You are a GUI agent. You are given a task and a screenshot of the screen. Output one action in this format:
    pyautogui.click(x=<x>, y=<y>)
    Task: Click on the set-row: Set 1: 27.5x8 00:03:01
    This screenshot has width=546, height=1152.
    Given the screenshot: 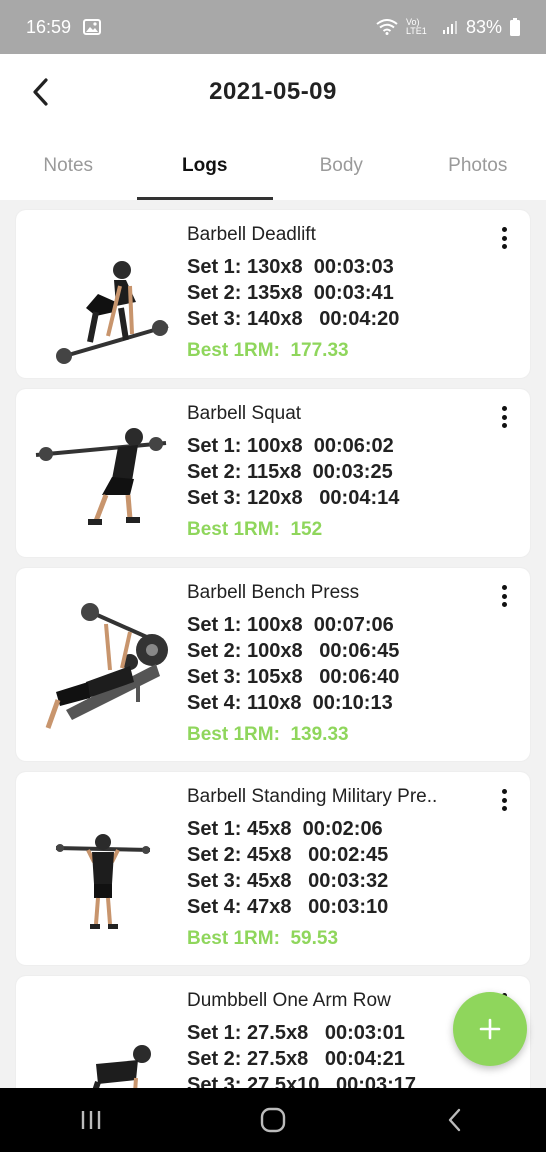 What is the action you would take?
    pyautogui.click(x=296, y=1033)
    